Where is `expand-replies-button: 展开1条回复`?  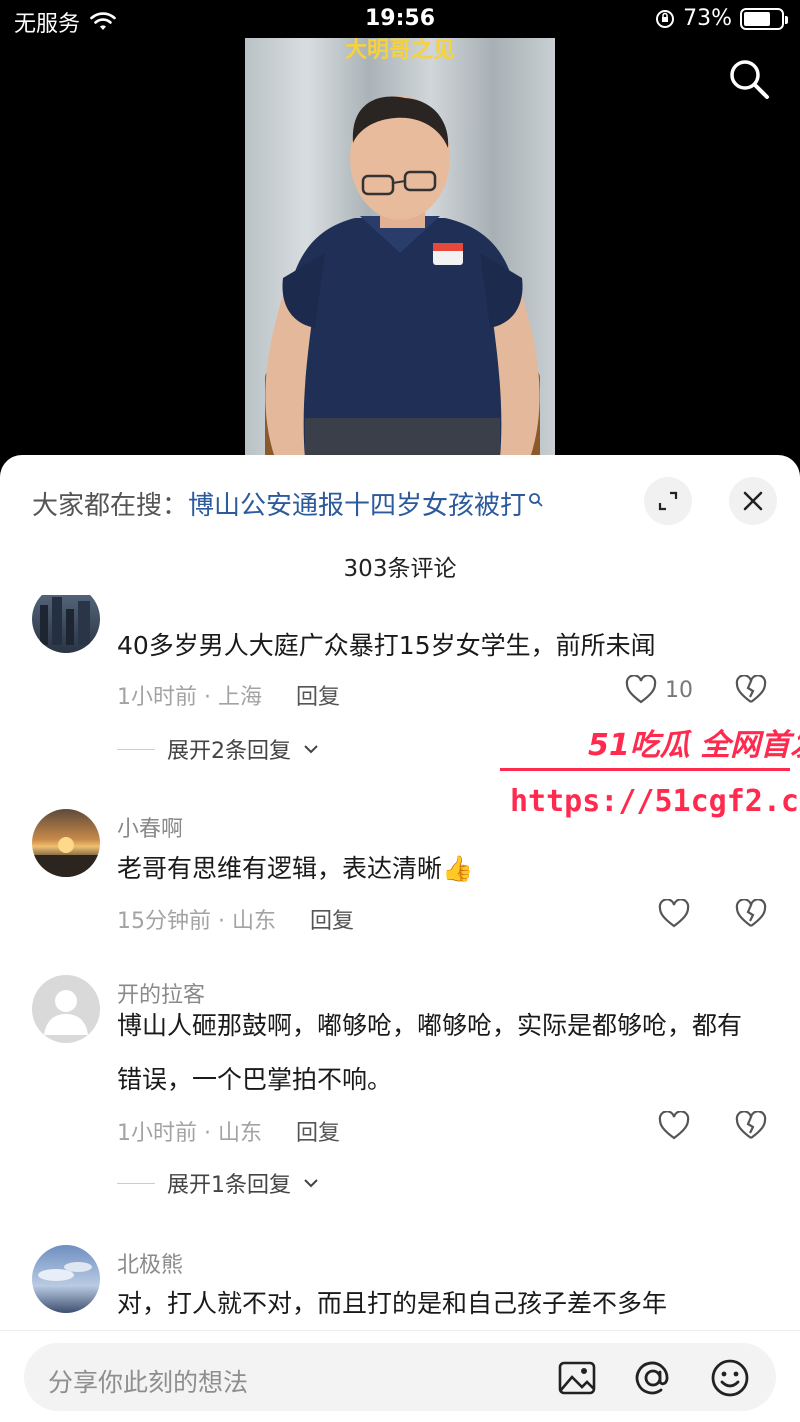 expand-replies-button: 展开1条回复 is located at coordinates (218, 1183).